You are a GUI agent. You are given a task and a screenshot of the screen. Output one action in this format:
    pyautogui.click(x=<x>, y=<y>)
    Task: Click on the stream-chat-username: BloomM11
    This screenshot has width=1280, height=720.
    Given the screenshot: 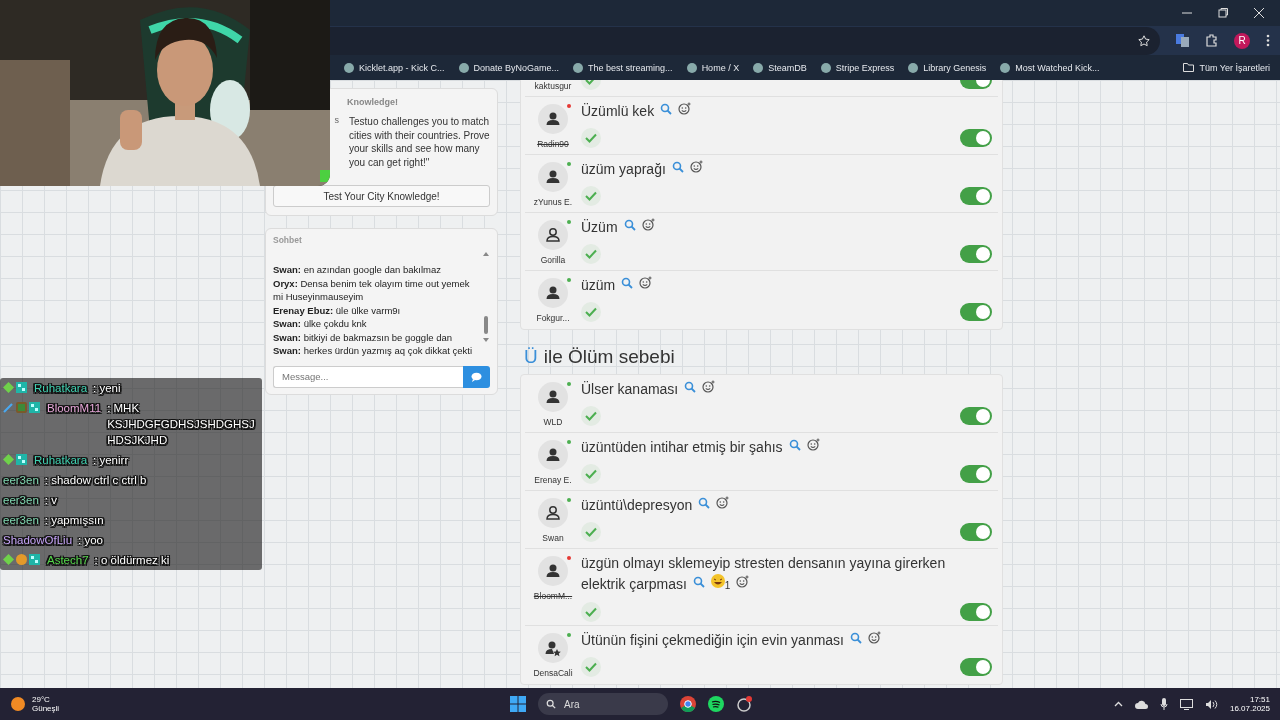 What is the action you would take?
    pyautogui.click(x=74, y=408)
    